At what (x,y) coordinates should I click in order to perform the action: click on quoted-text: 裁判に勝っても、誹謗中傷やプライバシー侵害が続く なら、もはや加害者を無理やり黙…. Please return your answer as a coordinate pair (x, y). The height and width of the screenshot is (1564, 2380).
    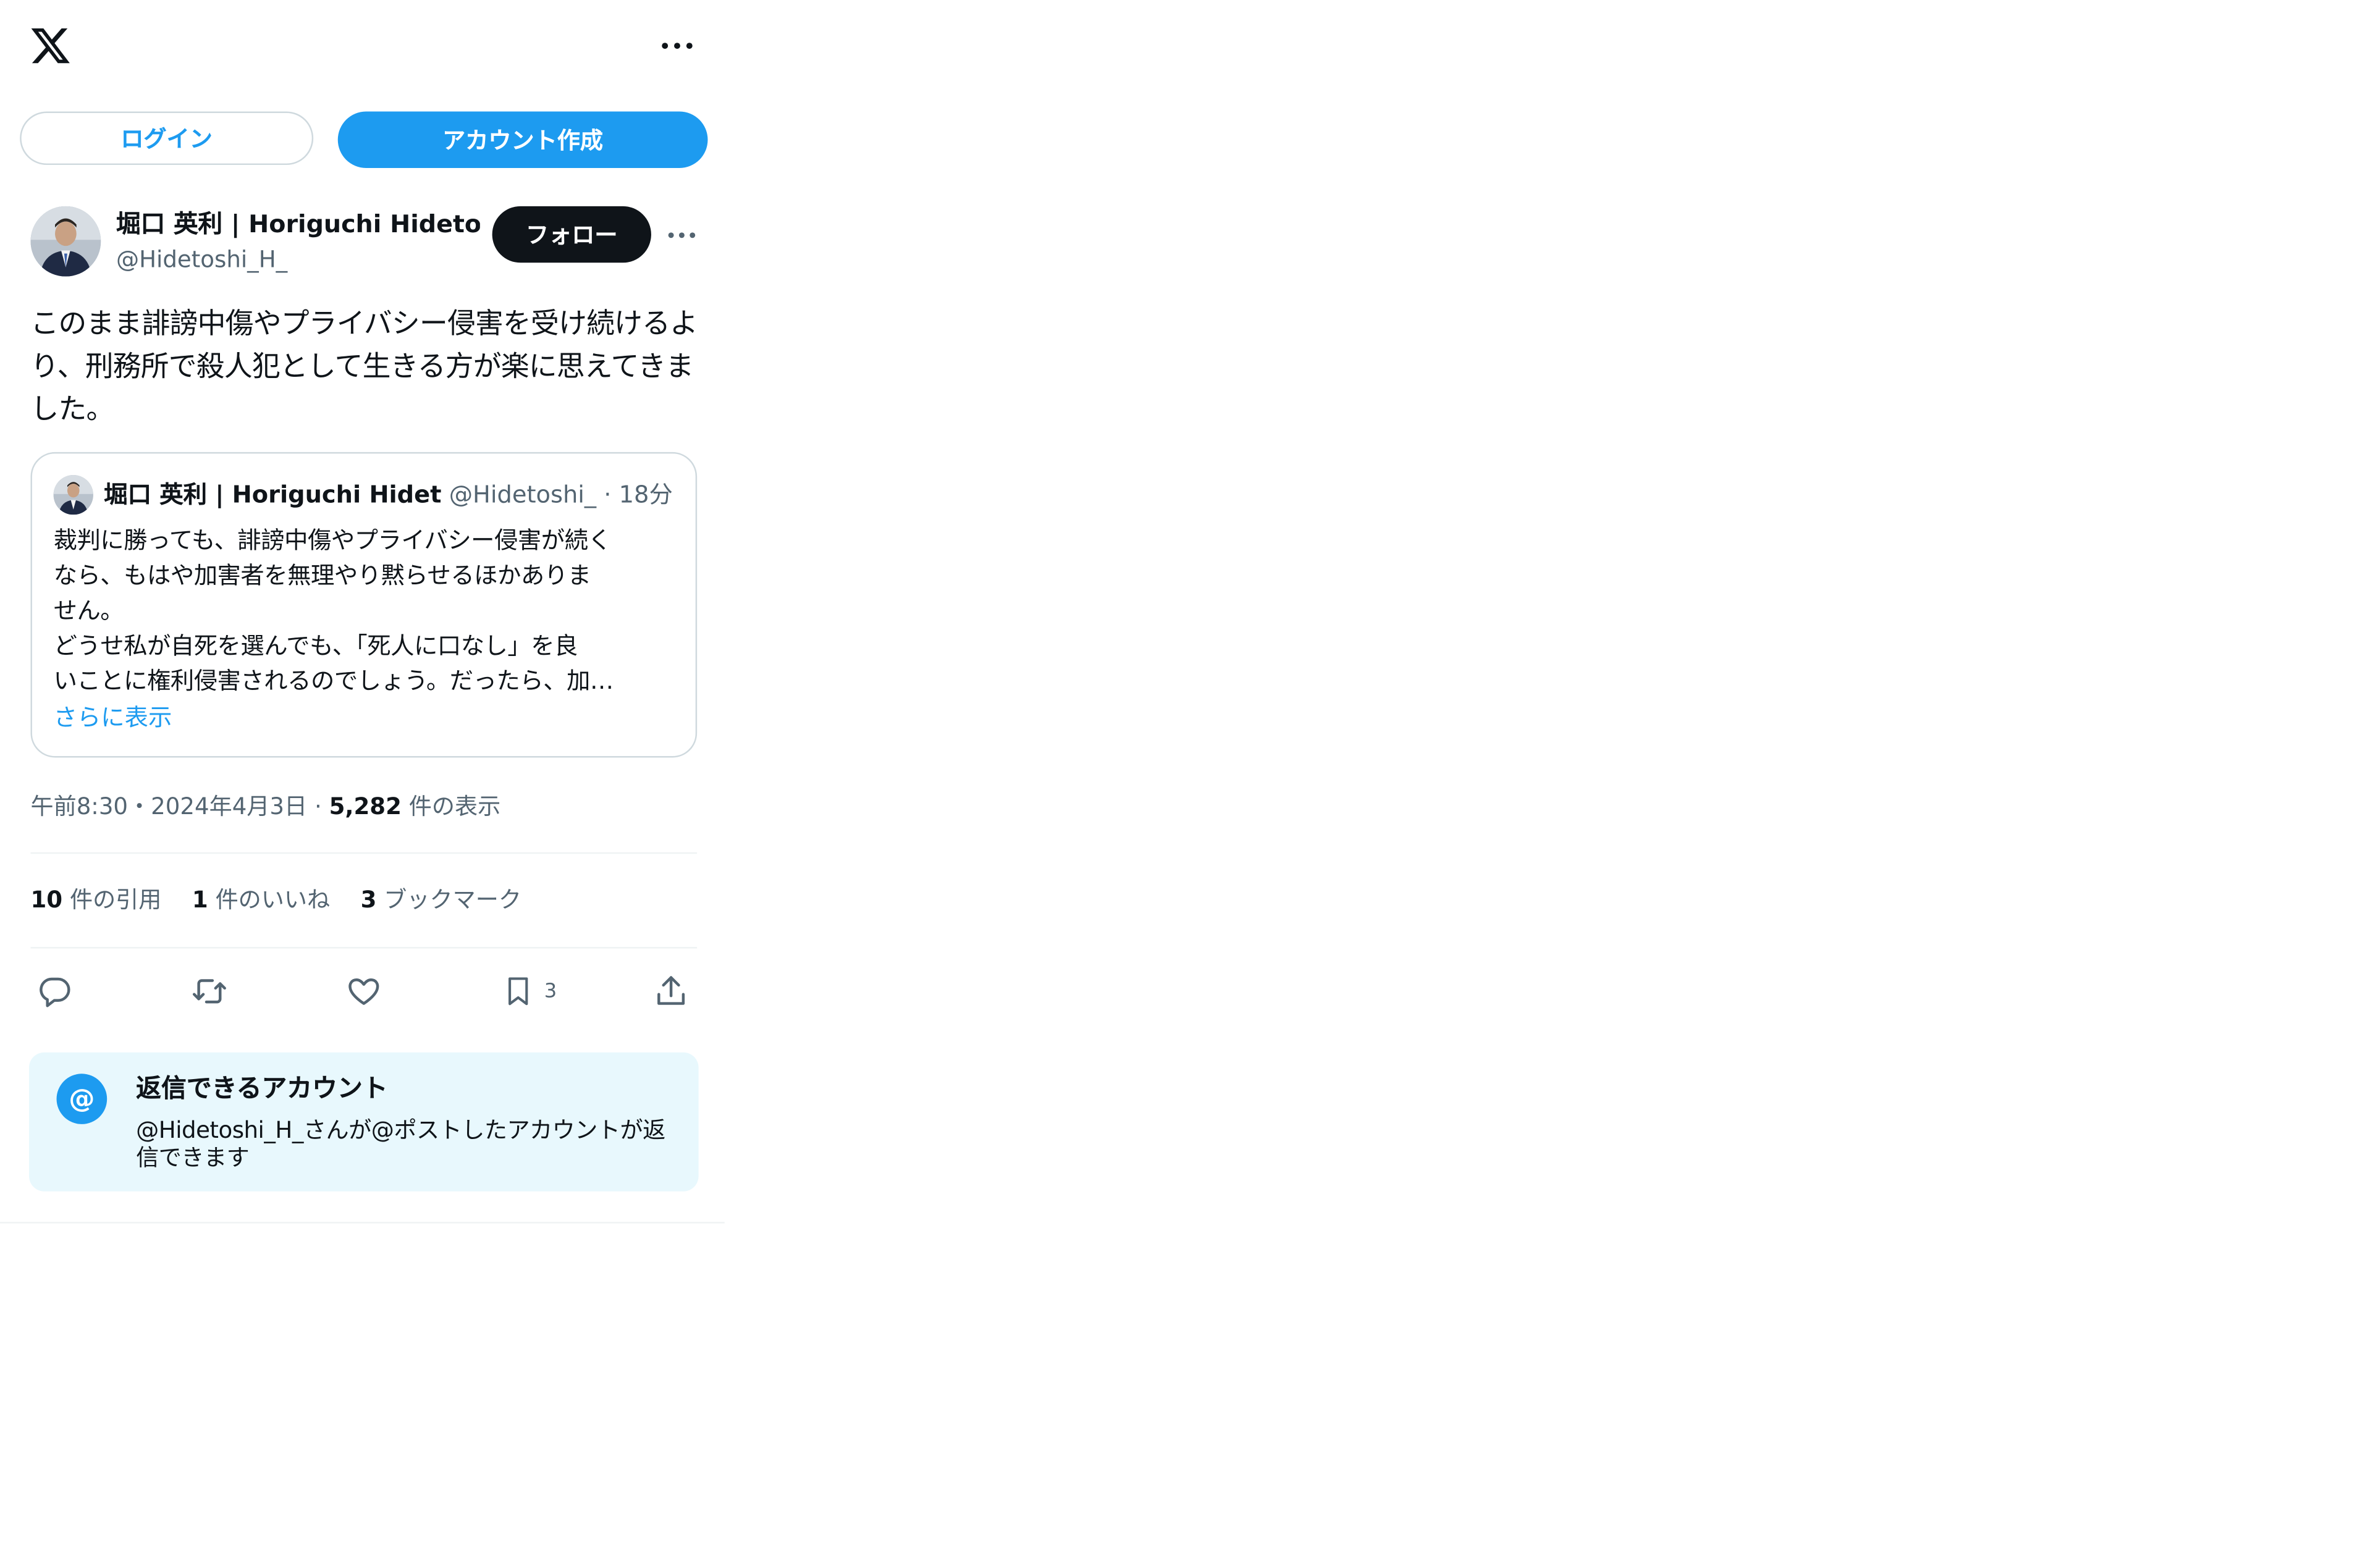
    Looking at the image, I should click on (367, 611).